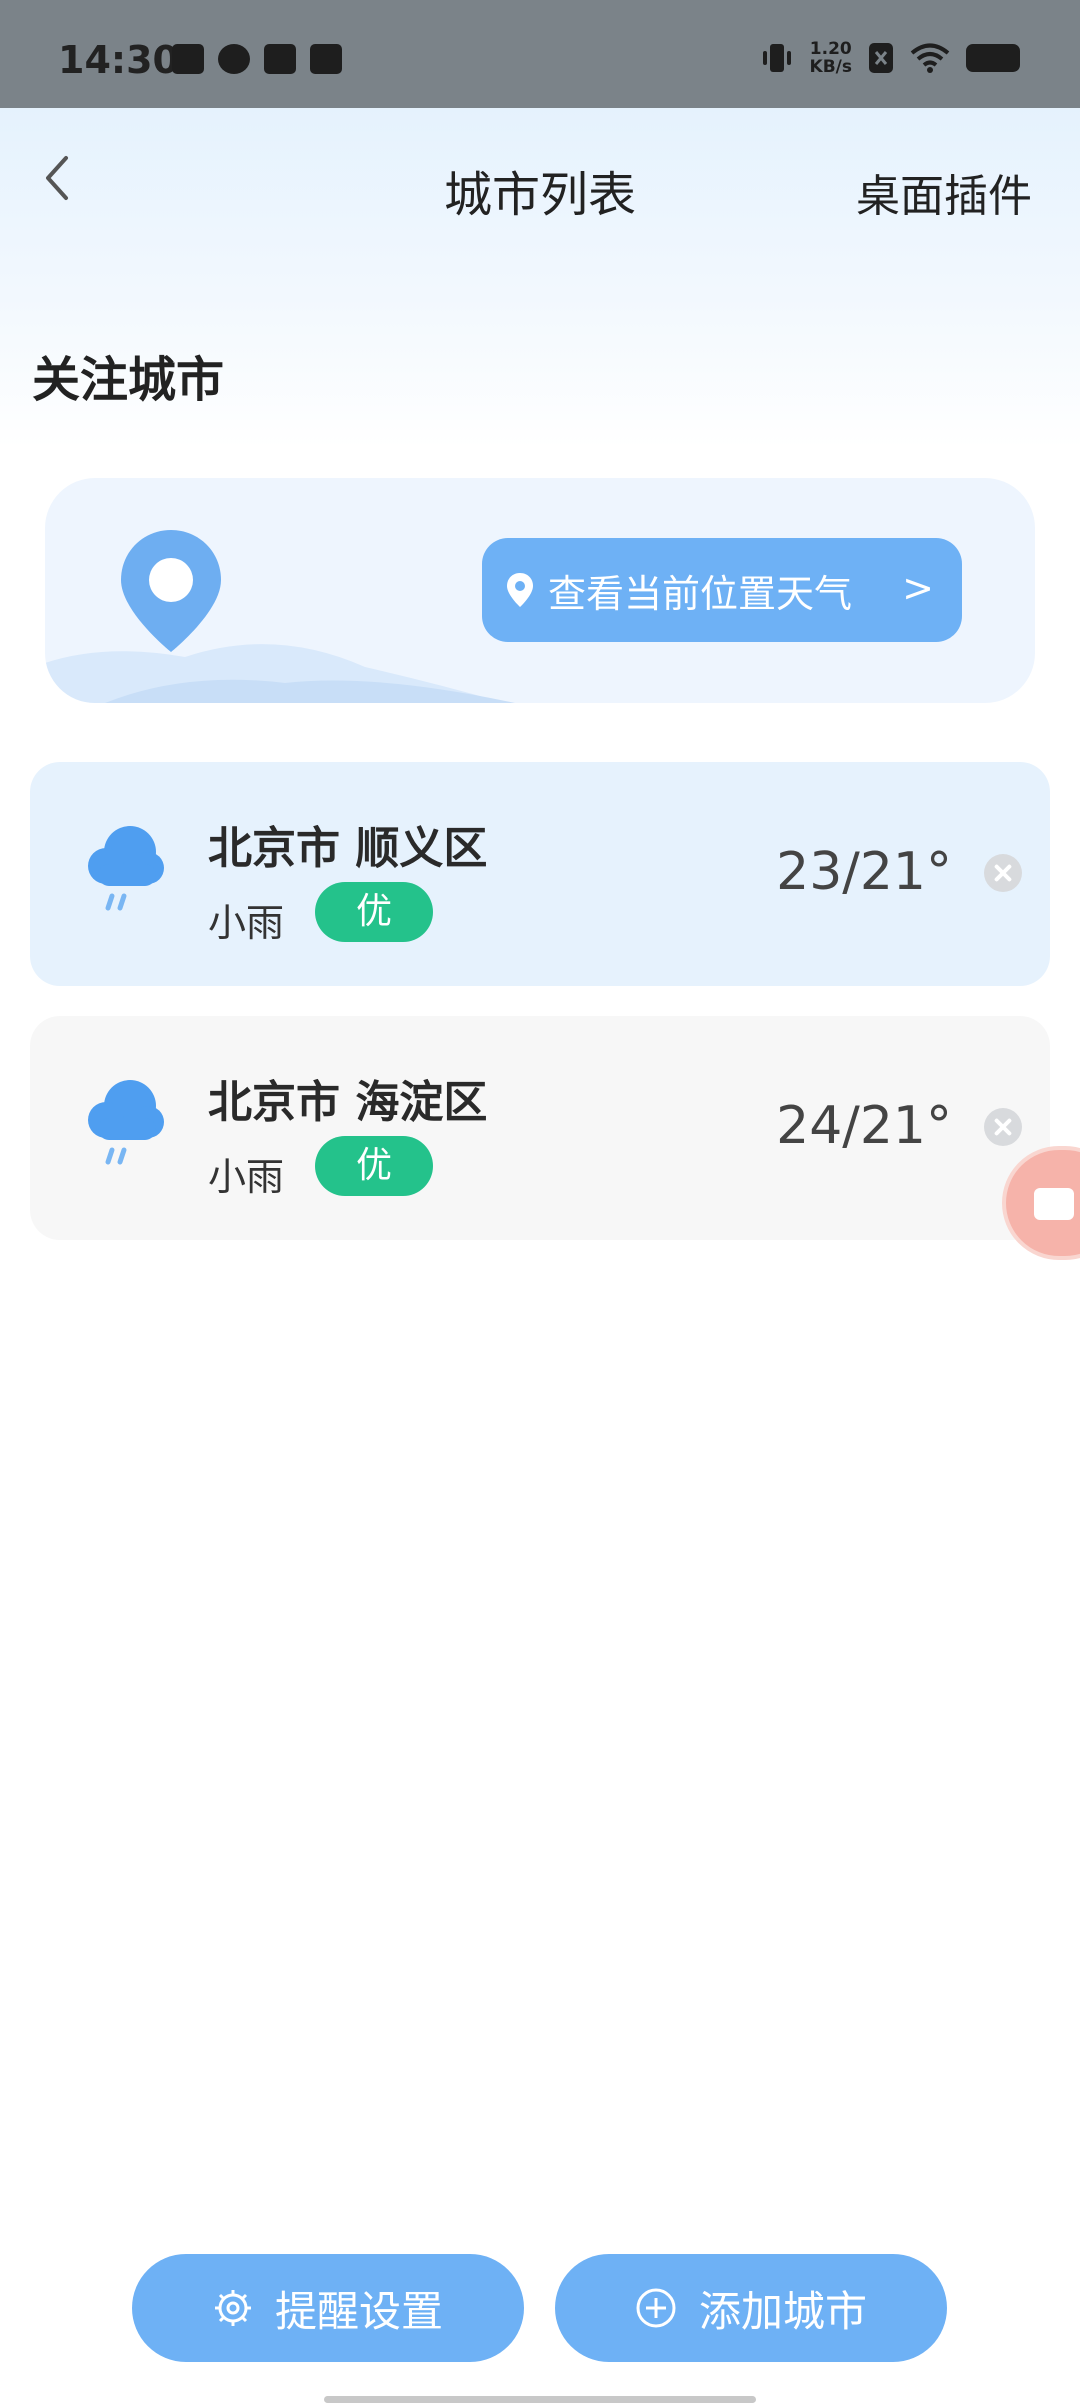  What do you see at coordinates (234, 59) in the screenshot?
I see `app-icon` at bounding box center [234, 59].